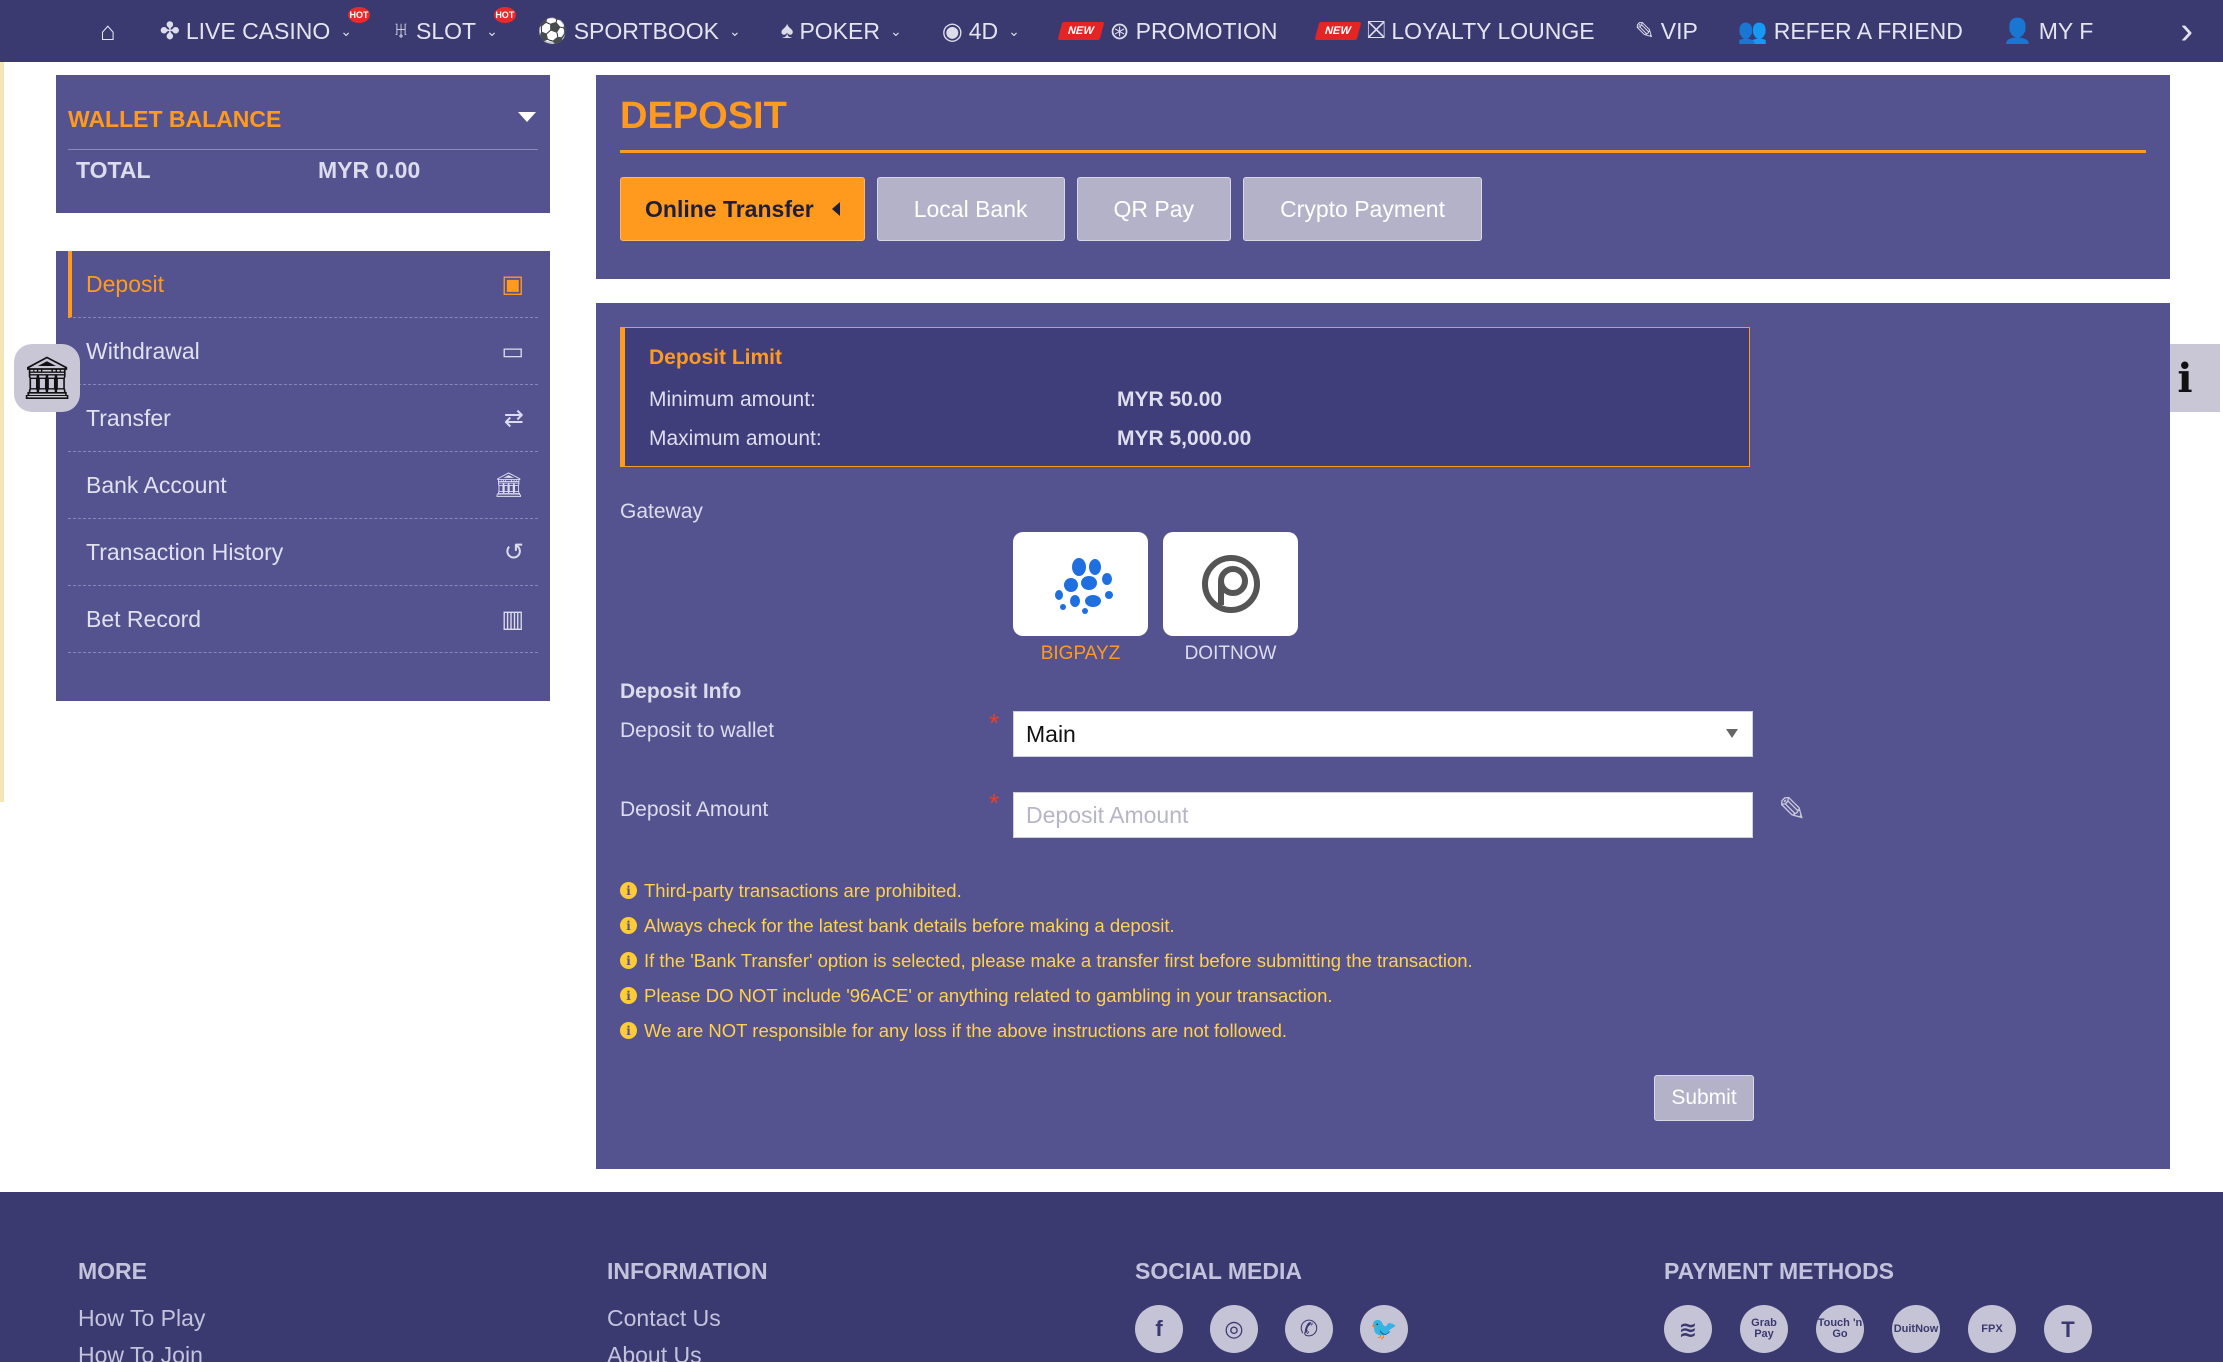  What do you see at coordinates (1688, 1329) in the screenshot?
I see `bank-transfer-icon: ≋` at bounding box center [1688, 1329].